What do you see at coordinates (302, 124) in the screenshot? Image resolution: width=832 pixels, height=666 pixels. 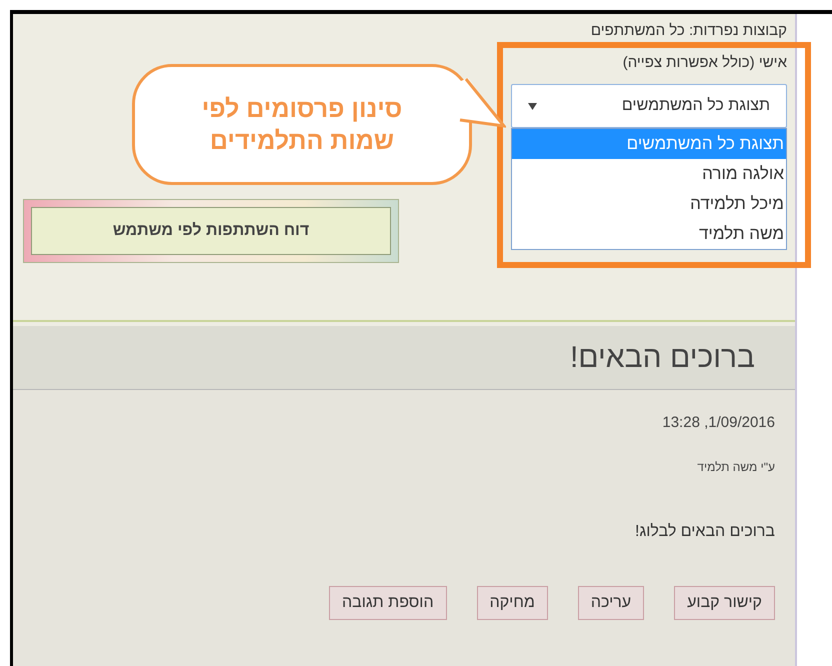 I see `callout-bubble: סינון פרסומים לפי שמות התלמידים` at bounding box center [302, 124].